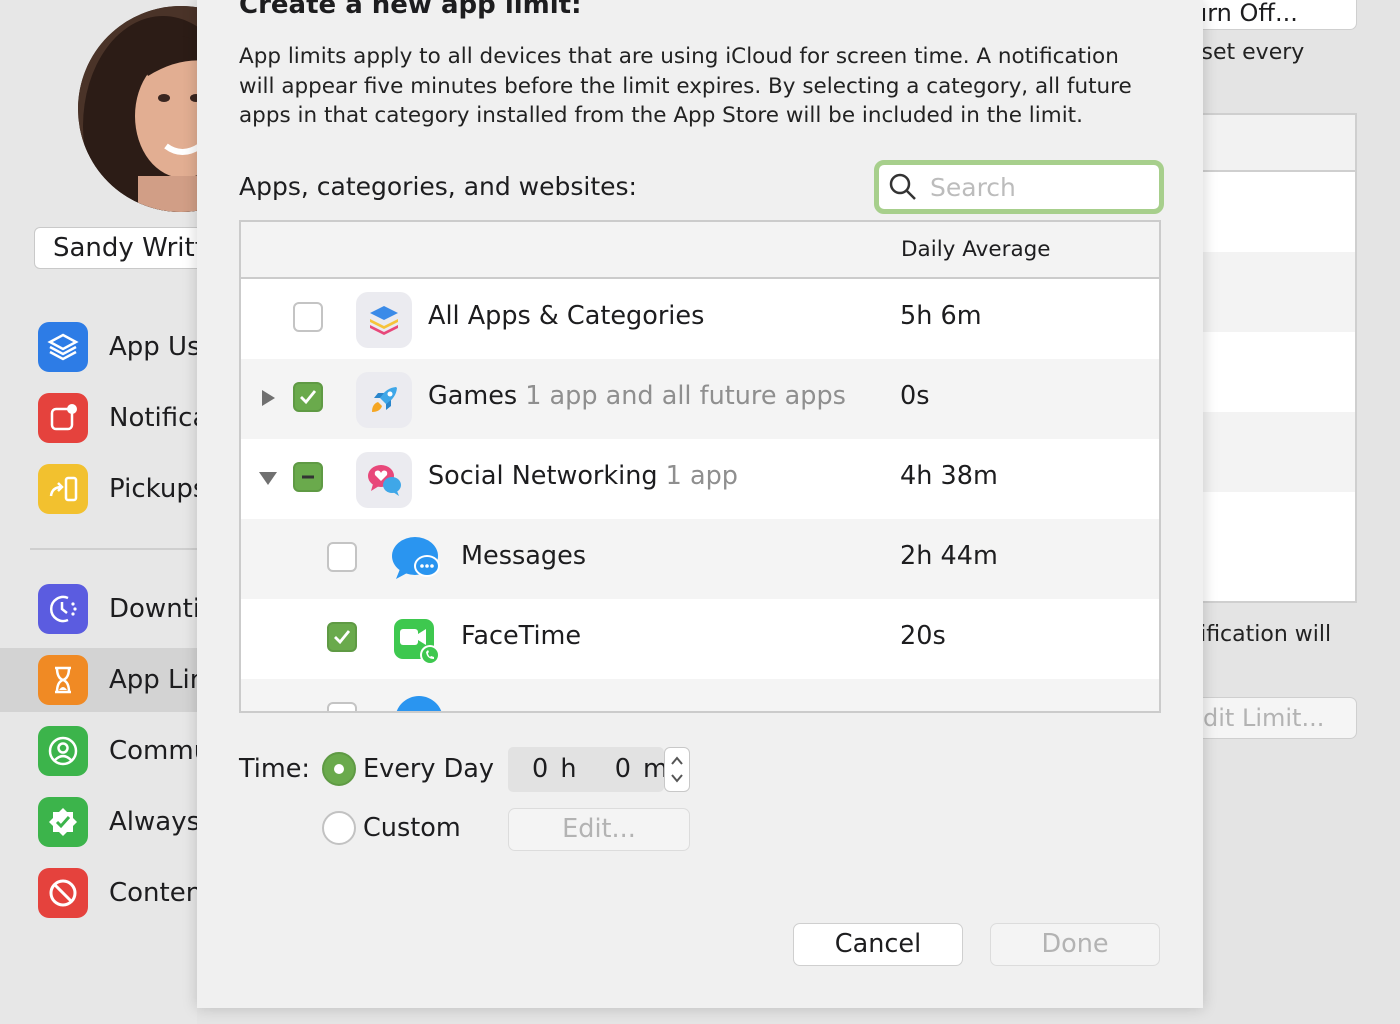 Image resolution: width=1400 pixels, height=1024 pixels. What do you see at coordinates (384, 320) in the screenshot?
I see `all-apps-stack-icon` at bounding box center [384, 320].